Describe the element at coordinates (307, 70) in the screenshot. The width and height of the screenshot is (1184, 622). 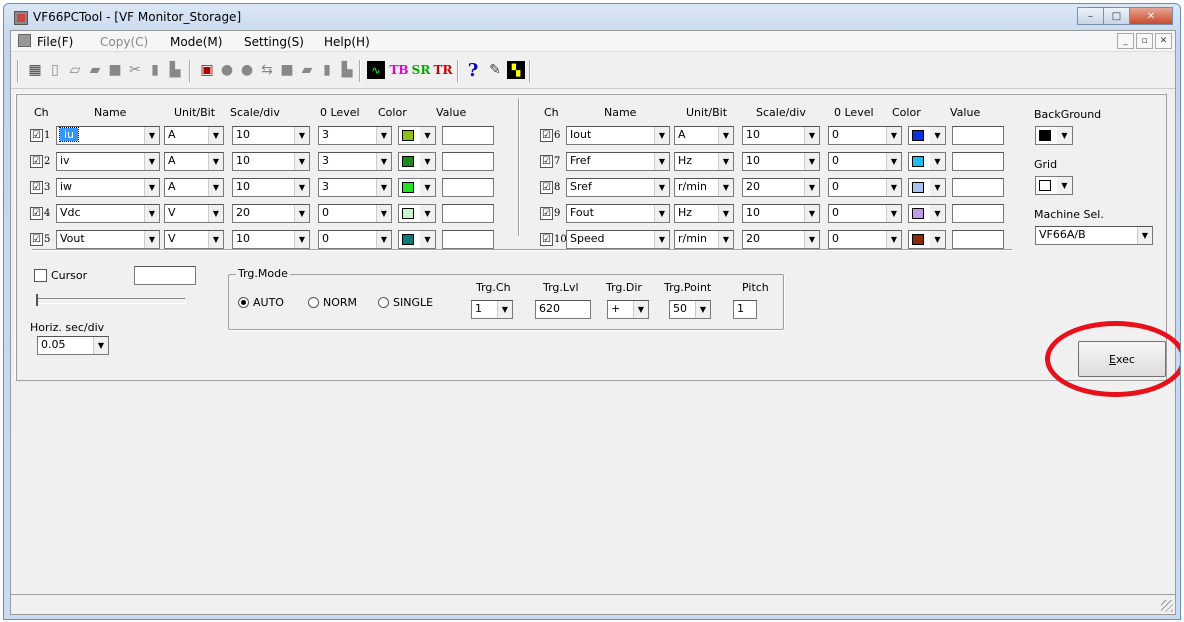
I see `print2-icon: ▰` at that location.